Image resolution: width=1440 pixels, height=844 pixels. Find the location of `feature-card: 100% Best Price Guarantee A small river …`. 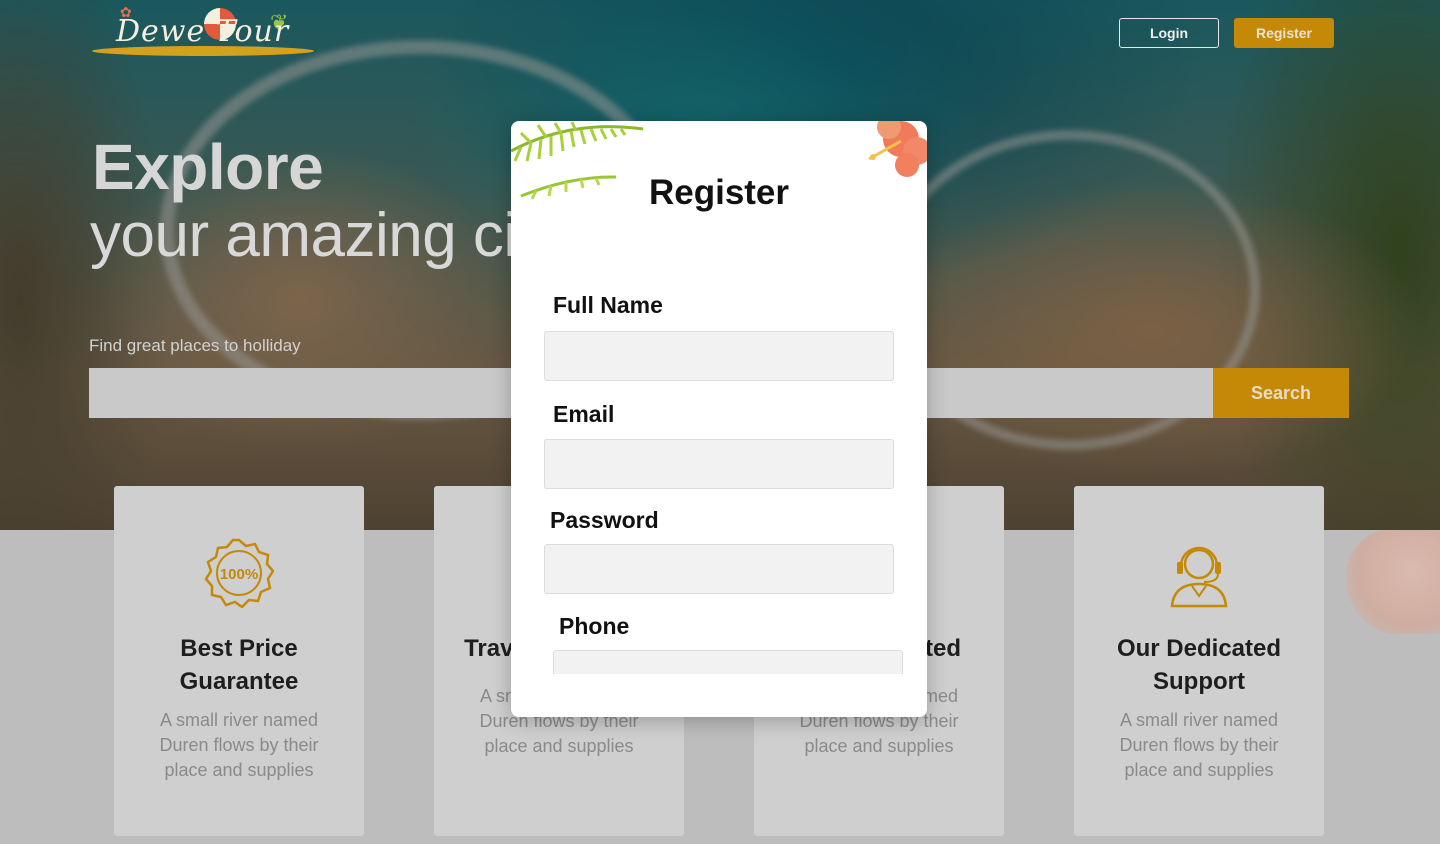

feature-card: 100% Best Price Guarantee A small river … is located at coordinates (239, 661).